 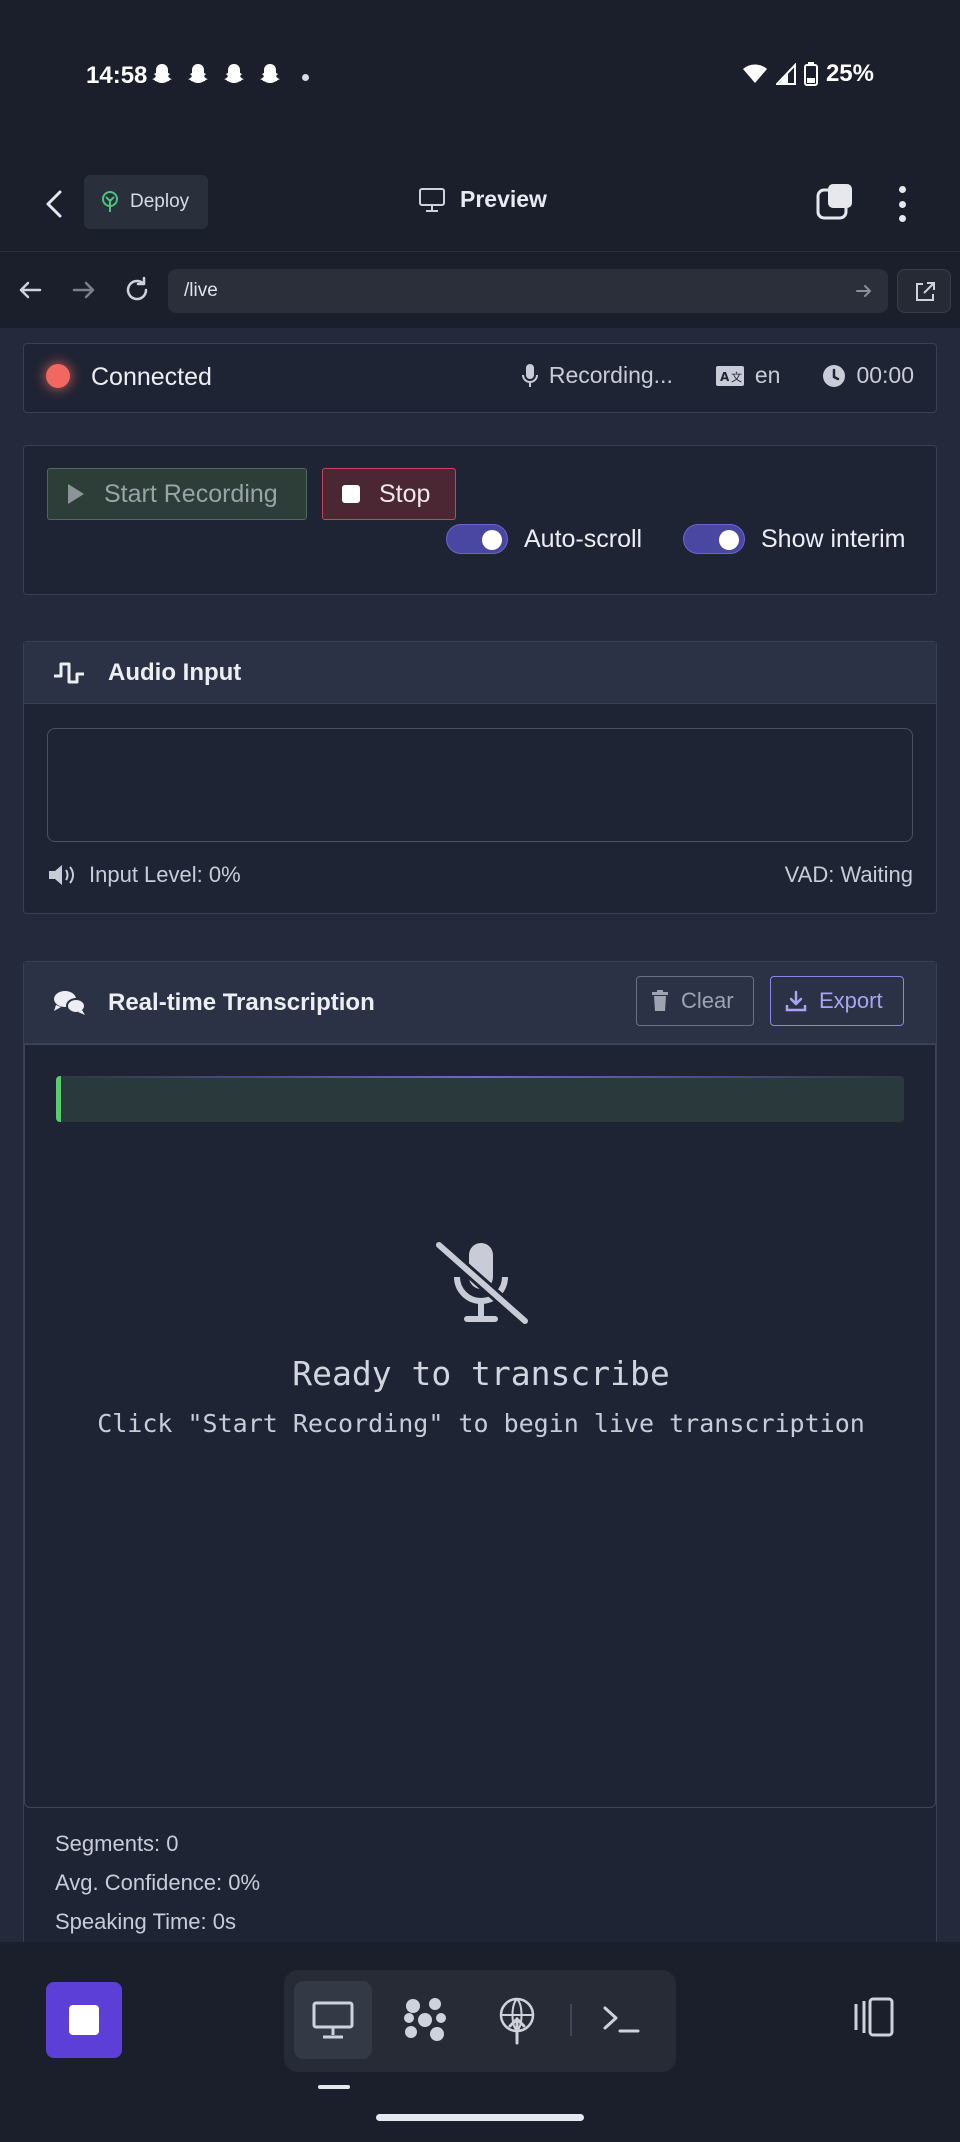 What do you see at coordinates (851, 1000) in the screenshot?
I see `export-label: Export` at bounding box center [851, 1000].